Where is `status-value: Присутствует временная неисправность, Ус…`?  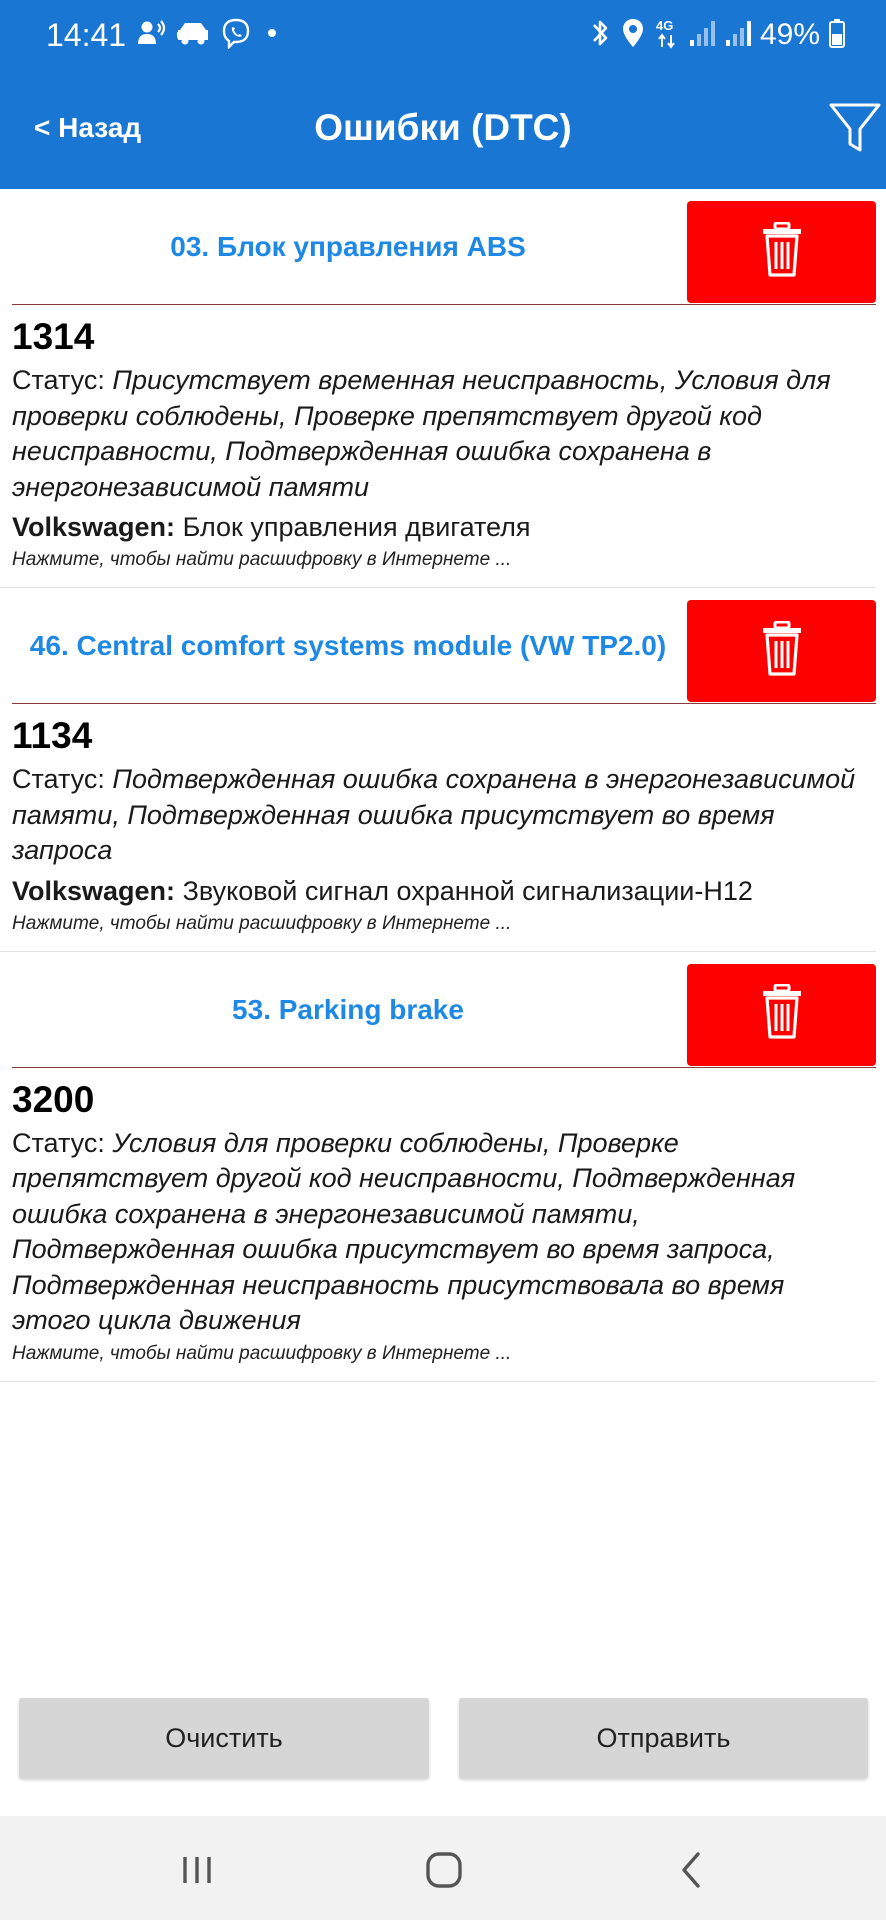 status-value: Присутствует временная неисправность, Ус… is located at coordinates (421, 433).